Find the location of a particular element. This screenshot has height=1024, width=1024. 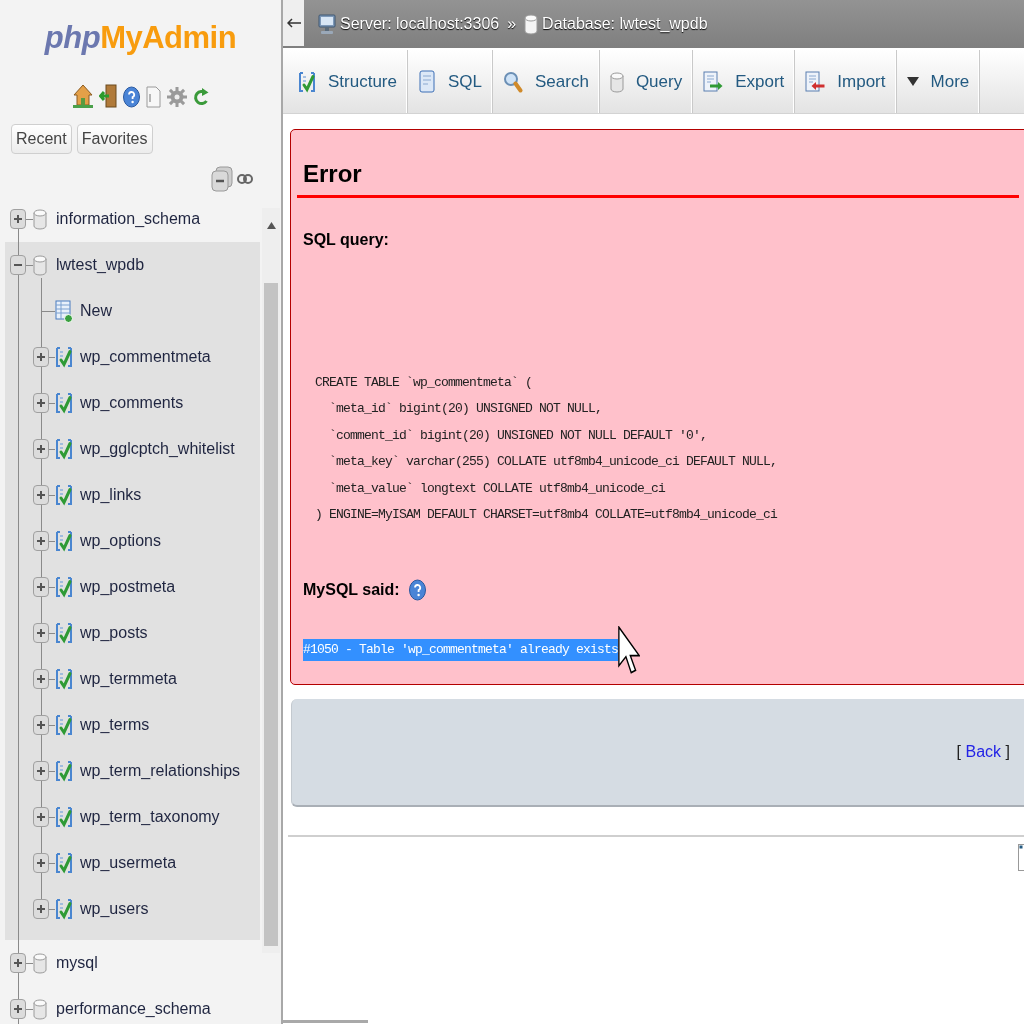

left-arrow-icon is located at coordinates (293, 23).